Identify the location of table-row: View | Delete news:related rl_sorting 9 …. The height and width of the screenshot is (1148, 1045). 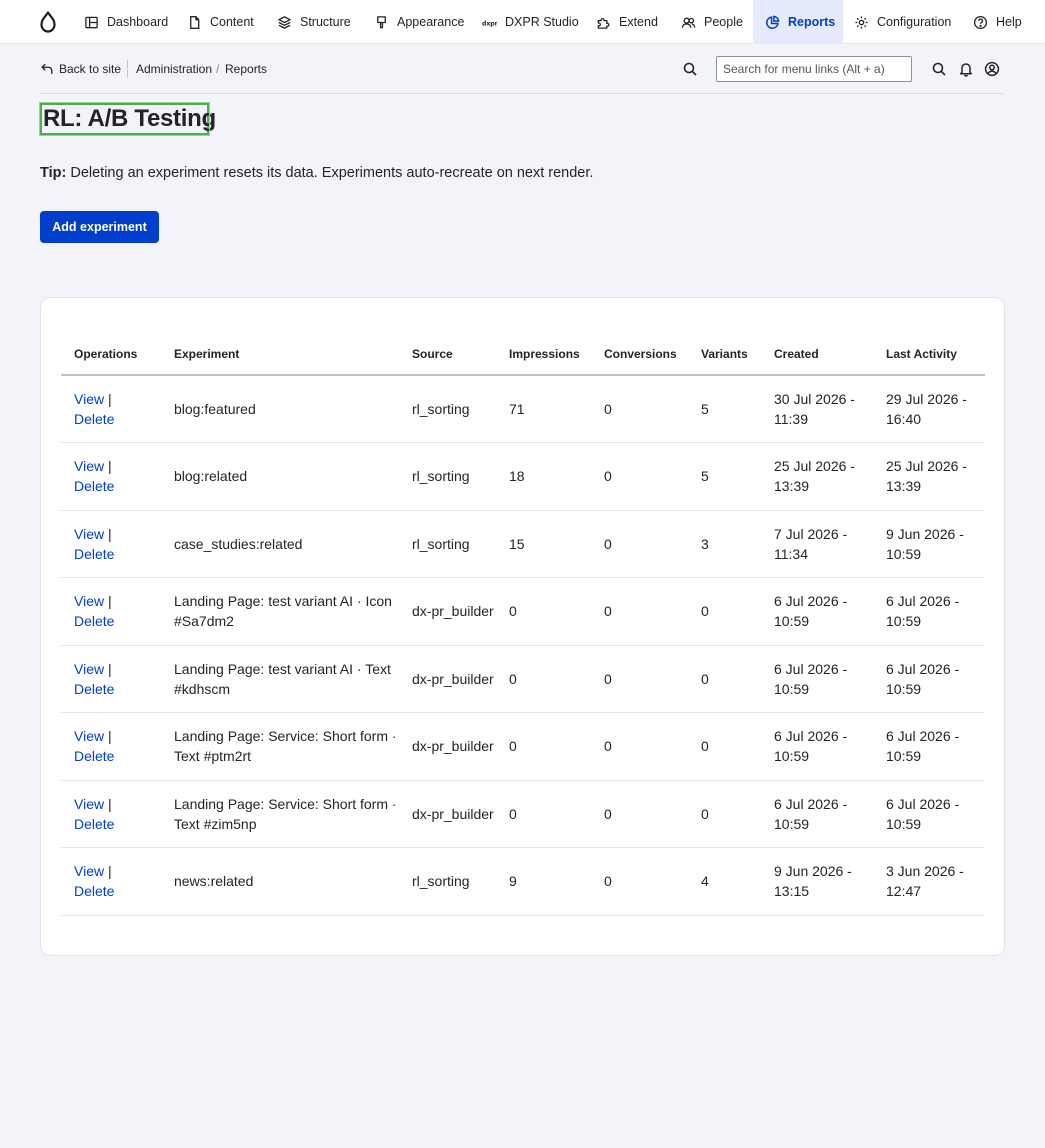
(523, 881).